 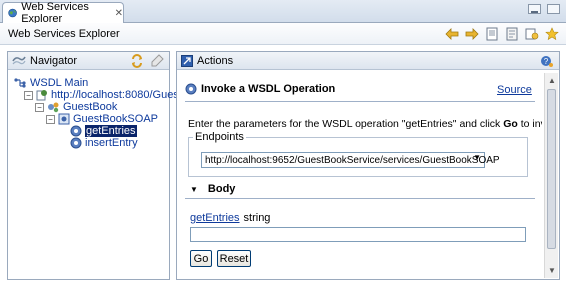 What do you see at coordinates (53, 107) in the screenshot?
I see `service-icon` at bounding box center [53, 107].